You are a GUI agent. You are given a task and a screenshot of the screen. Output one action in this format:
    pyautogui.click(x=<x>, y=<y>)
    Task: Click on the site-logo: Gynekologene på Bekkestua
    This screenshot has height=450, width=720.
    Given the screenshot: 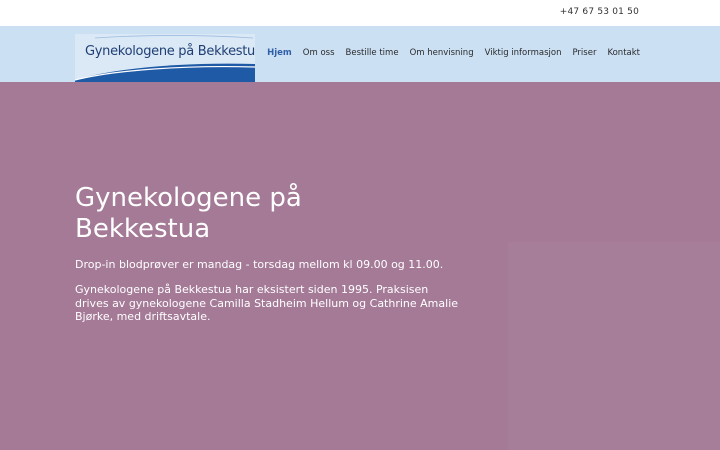 What is the action you would take?
    pyautogui.click(x=165, y=58)
    